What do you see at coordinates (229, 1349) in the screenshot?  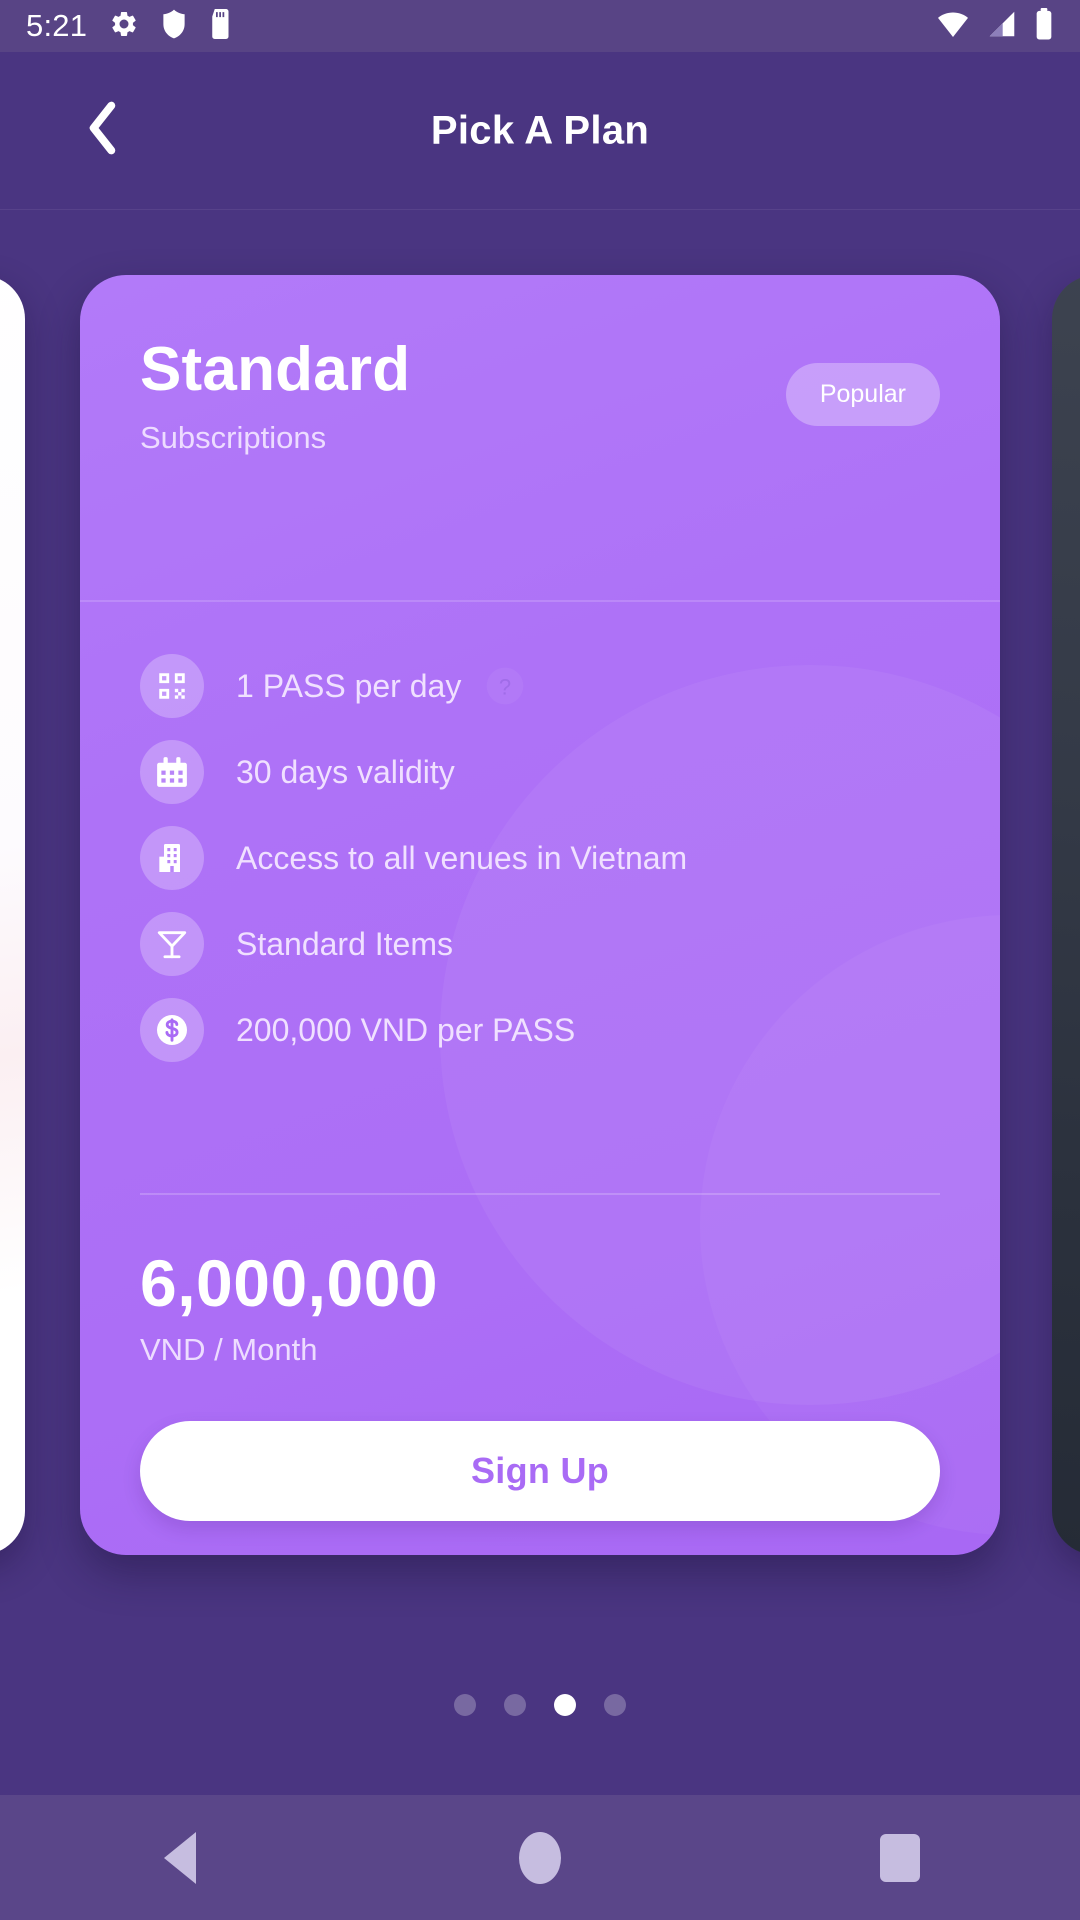 I see `price-period: VND / Month` at bounding box center [229, 1349].